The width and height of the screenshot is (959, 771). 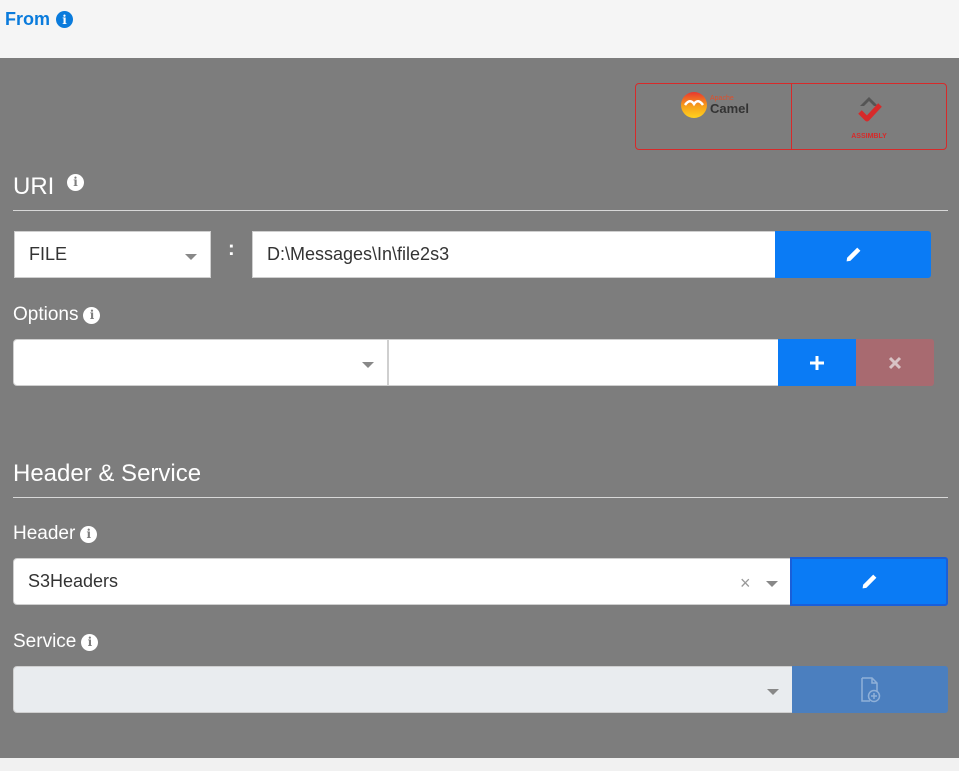 I want to click on header-service-divider, so click(x=480, y=497).